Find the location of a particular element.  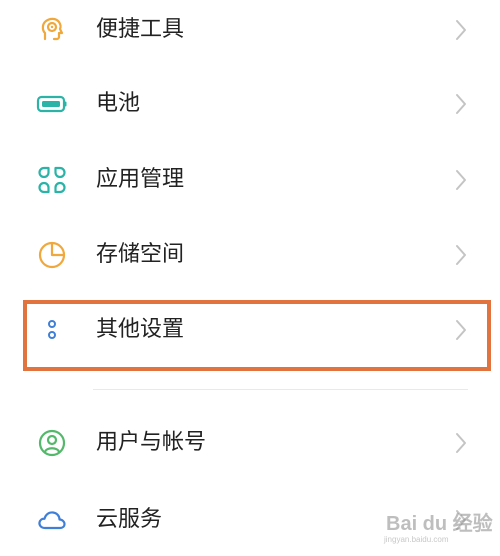

section-divider is located at coordinates (280, 389).